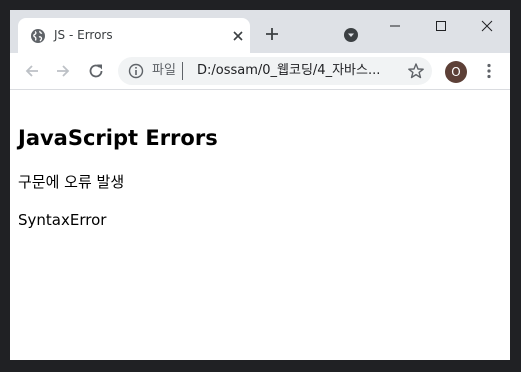 The image size is (521, 372). Describe the element at coordinates (38, 36) in the screenshot. I see `globe-icon` at that location.